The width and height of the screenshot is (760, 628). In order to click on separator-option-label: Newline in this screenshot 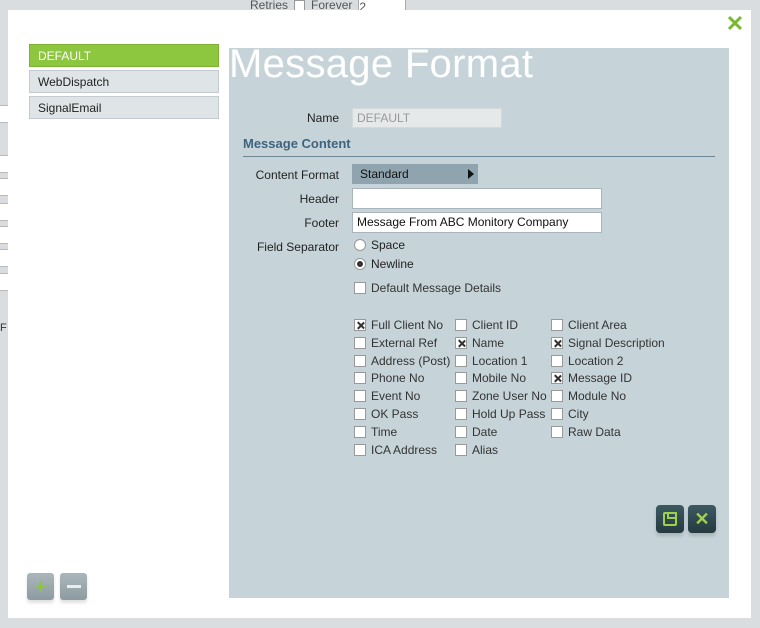, I will do `click(392, 264)`.